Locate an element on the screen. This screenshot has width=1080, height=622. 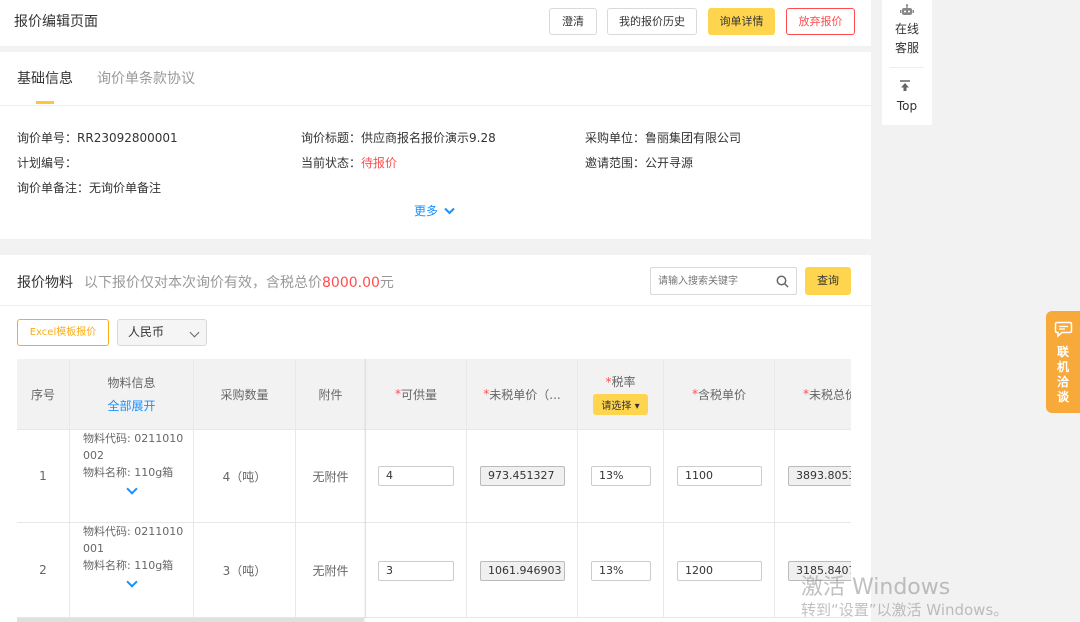
row1-attachment: 无附件 is located at coordinates (331, 476).